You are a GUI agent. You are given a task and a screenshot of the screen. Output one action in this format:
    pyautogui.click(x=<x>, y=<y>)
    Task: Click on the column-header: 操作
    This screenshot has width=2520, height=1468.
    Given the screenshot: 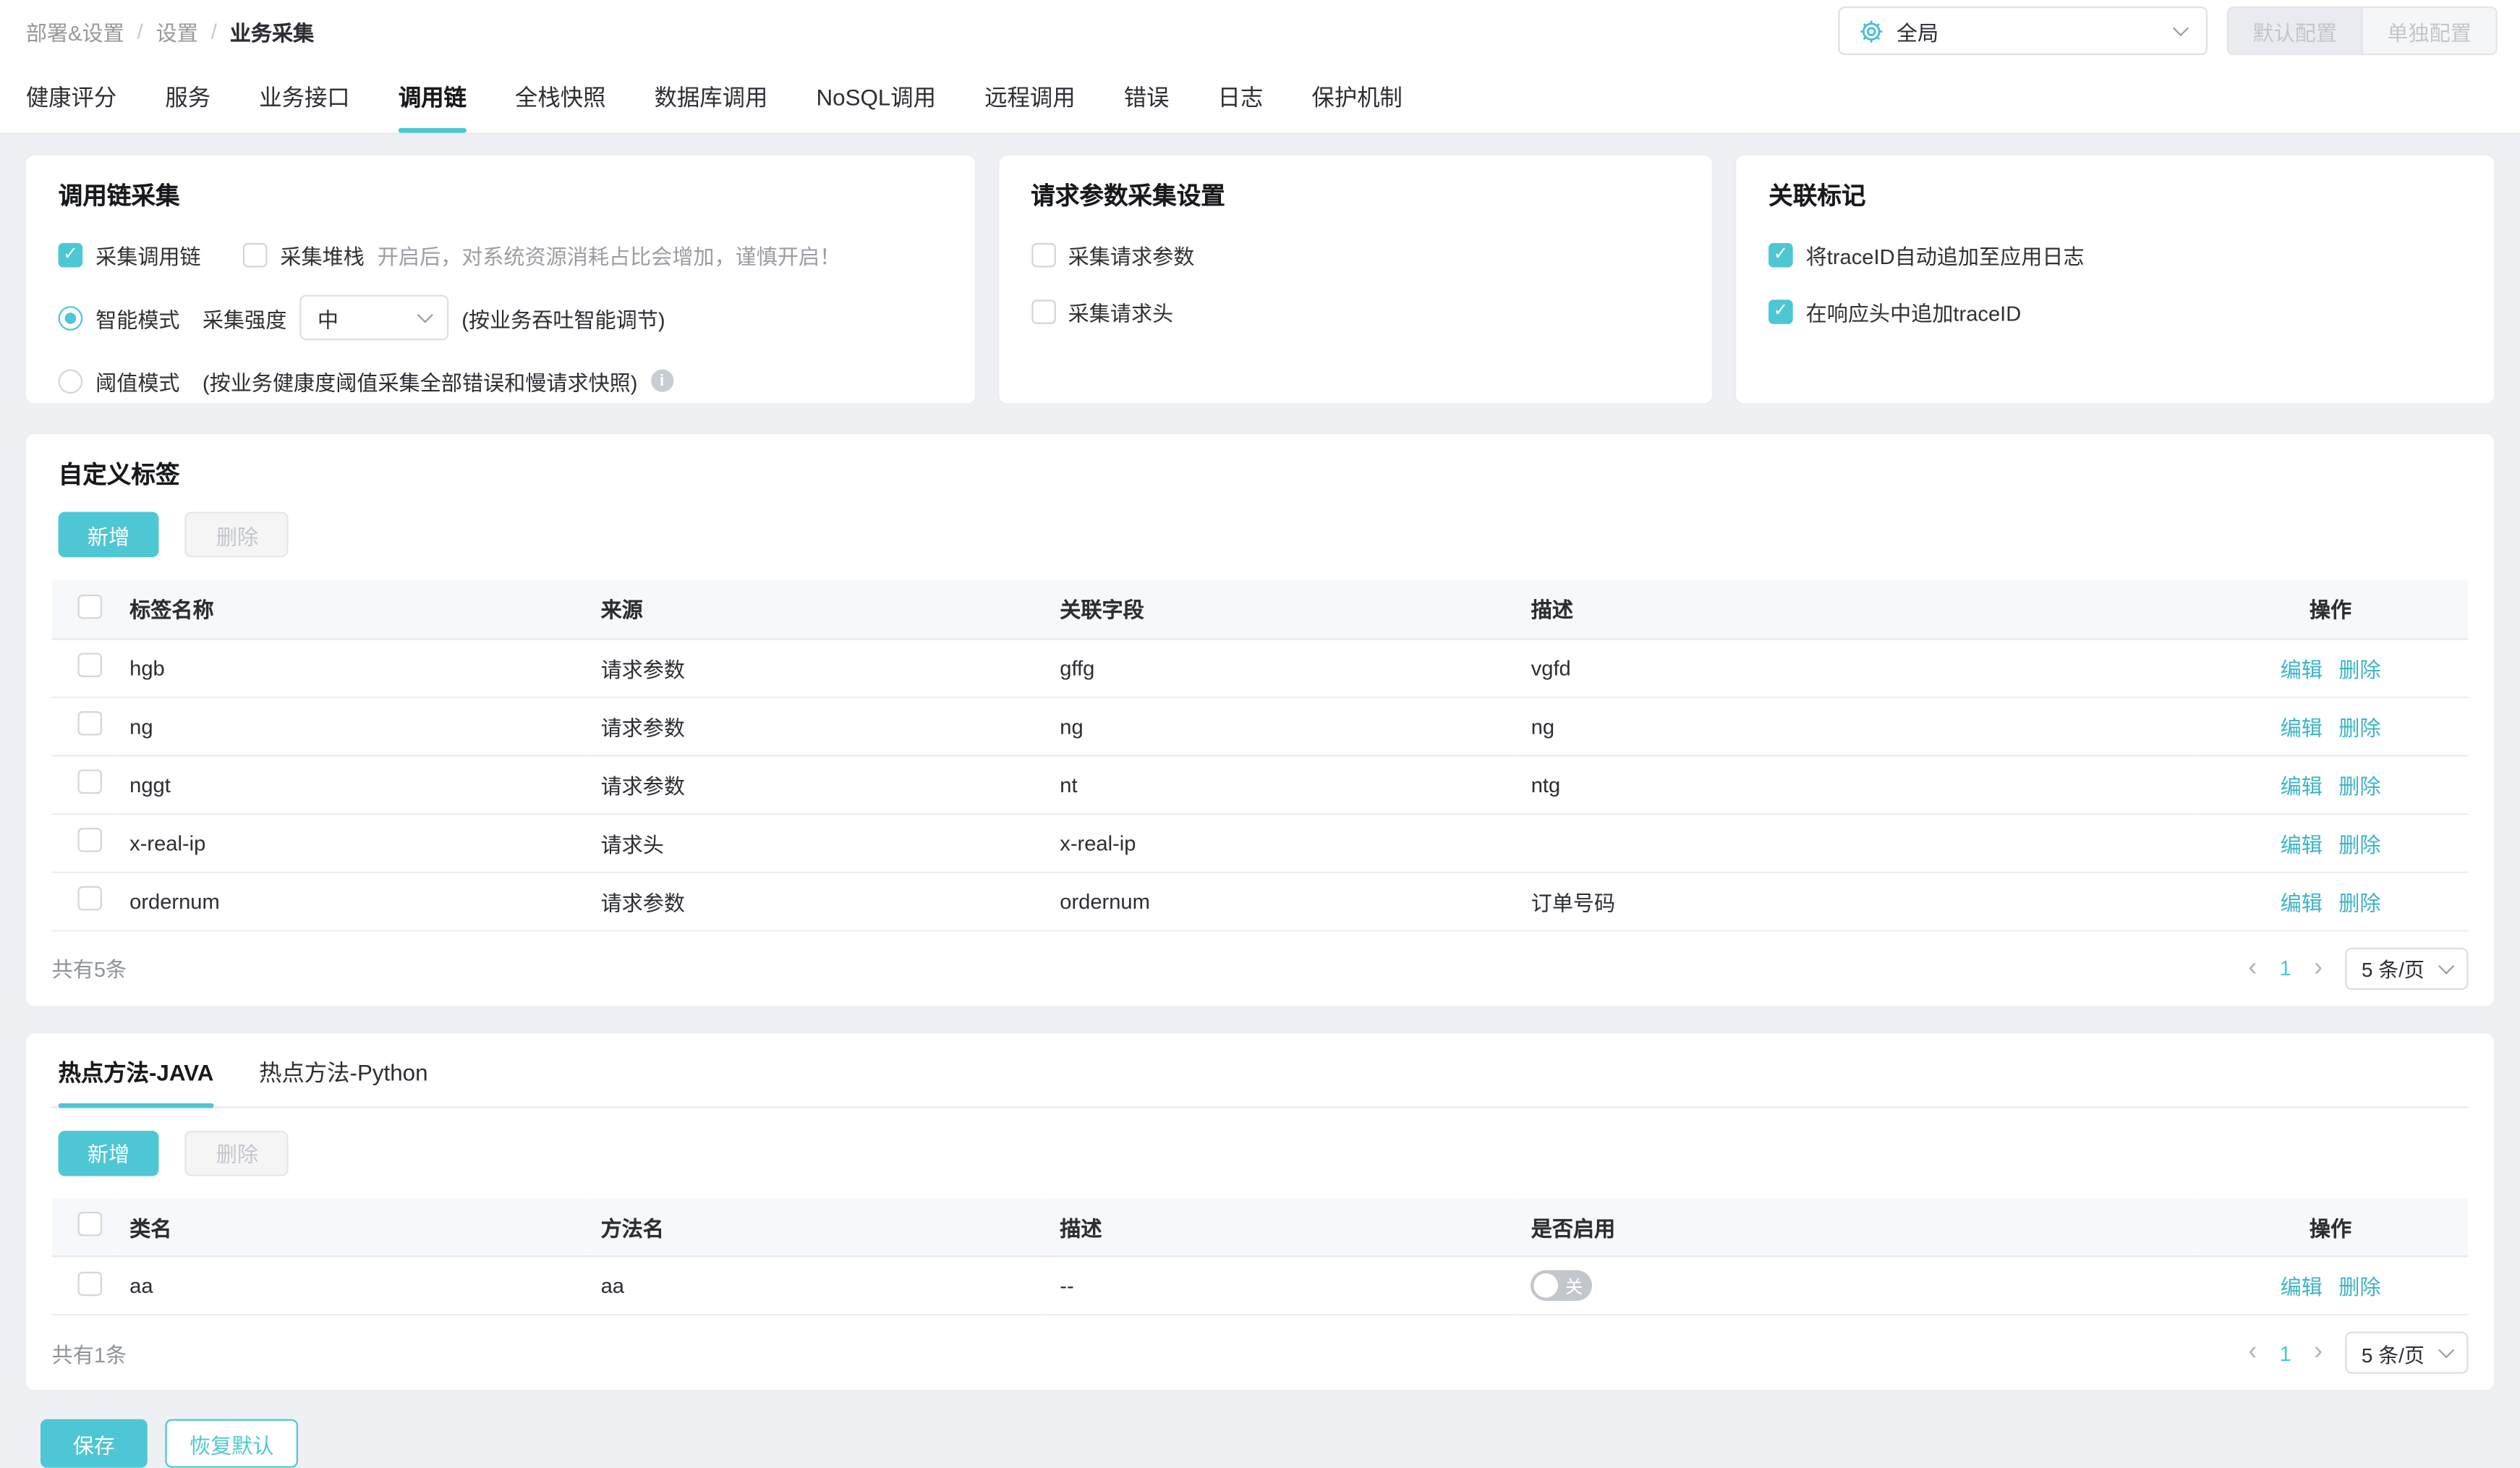 What is the action you would take?
    pyautogui.click(x=2330, y=610)
    